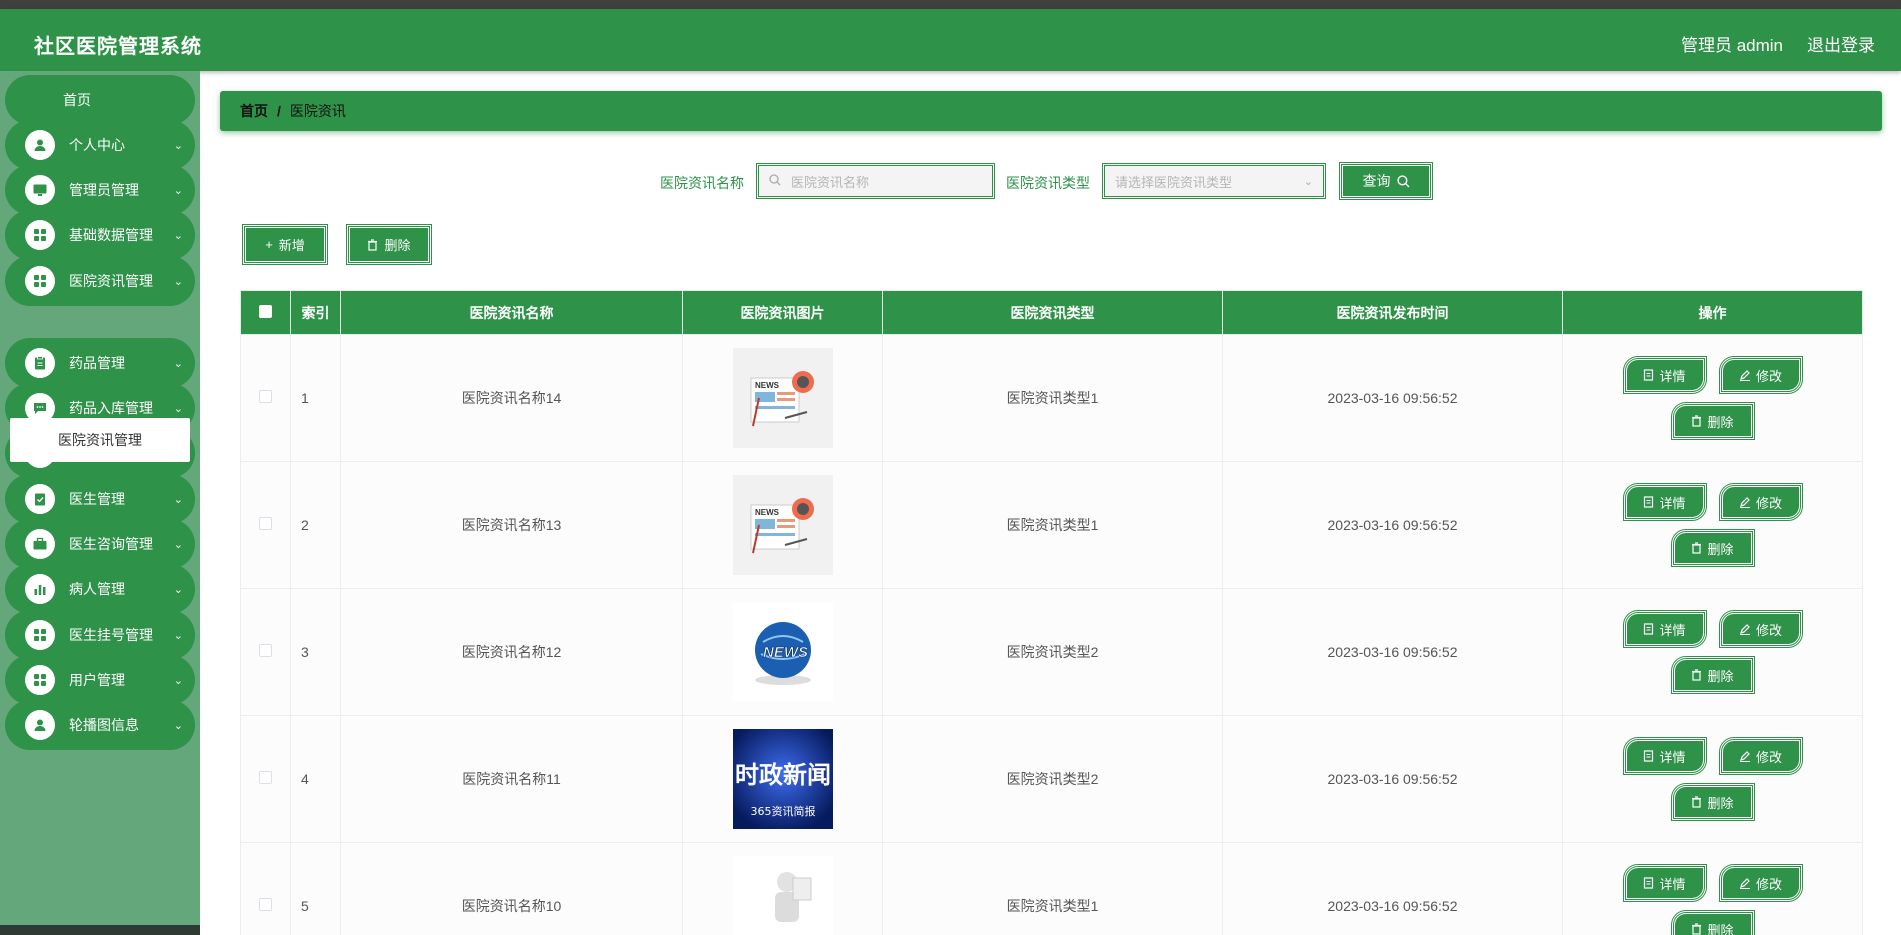  Describe the element at coordinates (315, 525) in the screenshot. I see `row-index: 2` at that location.